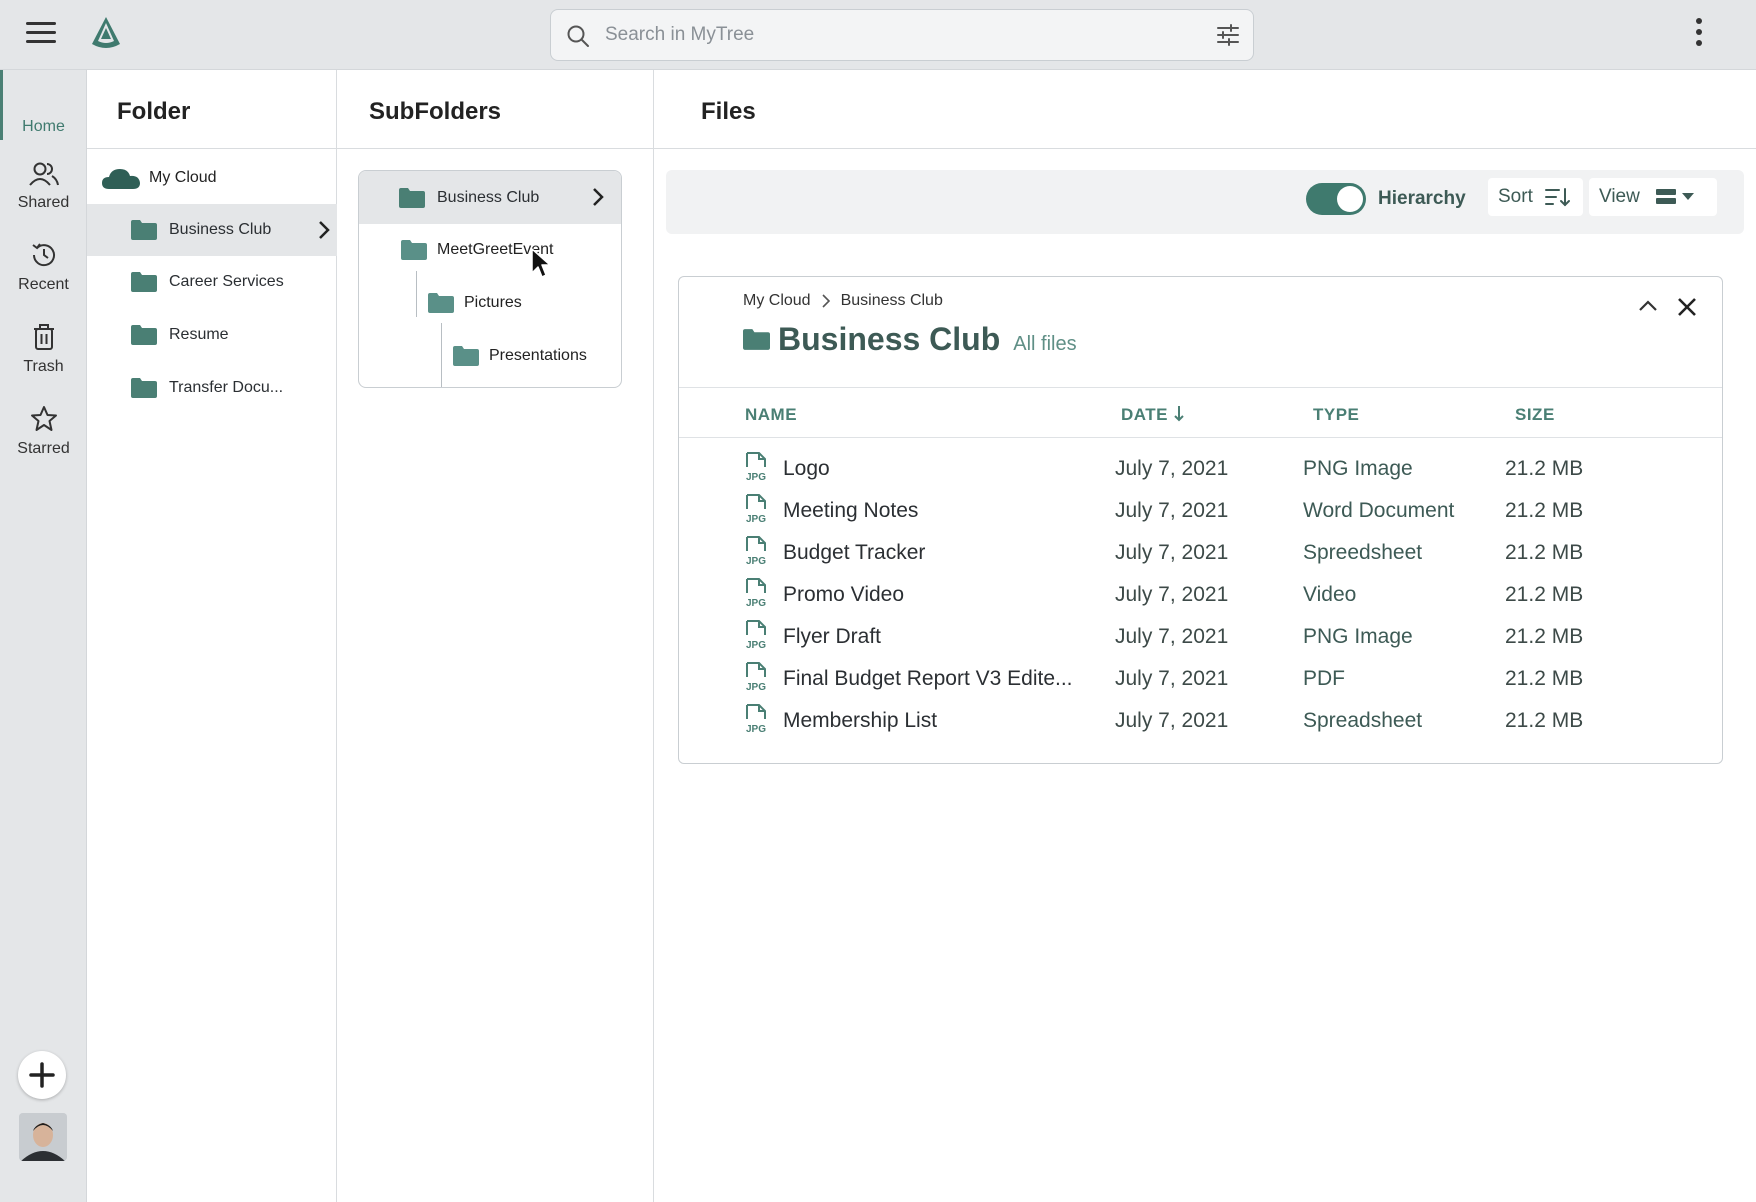 The image size is (1756, 1202). I want to click on search-input, so click(885, 35).